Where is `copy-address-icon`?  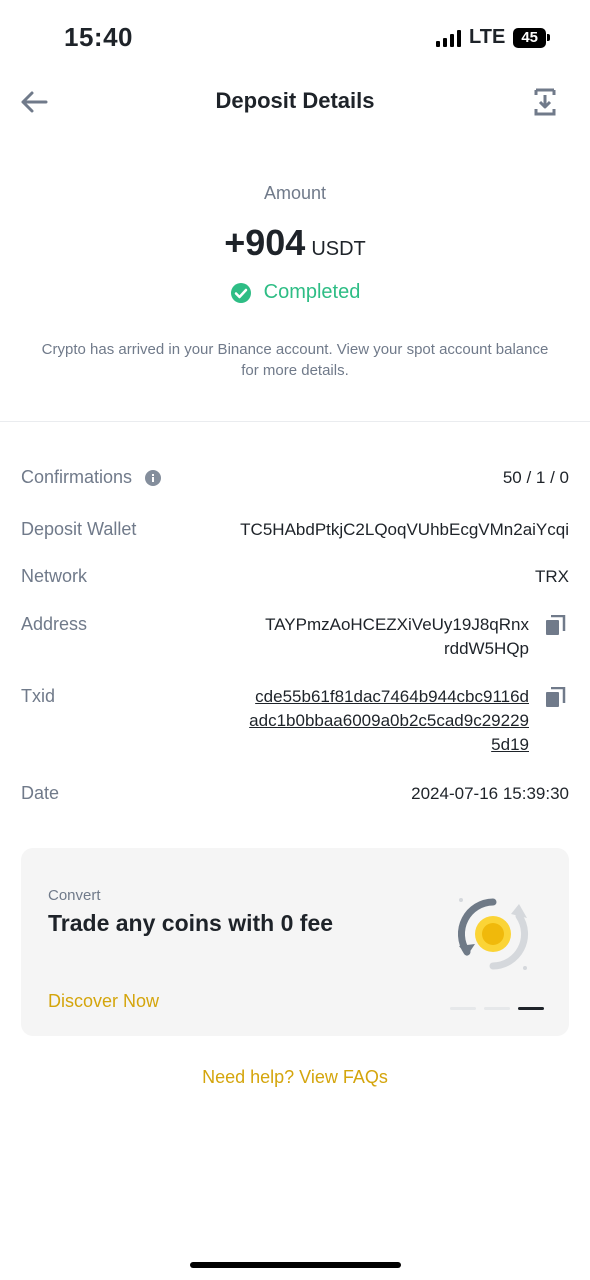 copy-address-icon is located at coordinates (556, 625).